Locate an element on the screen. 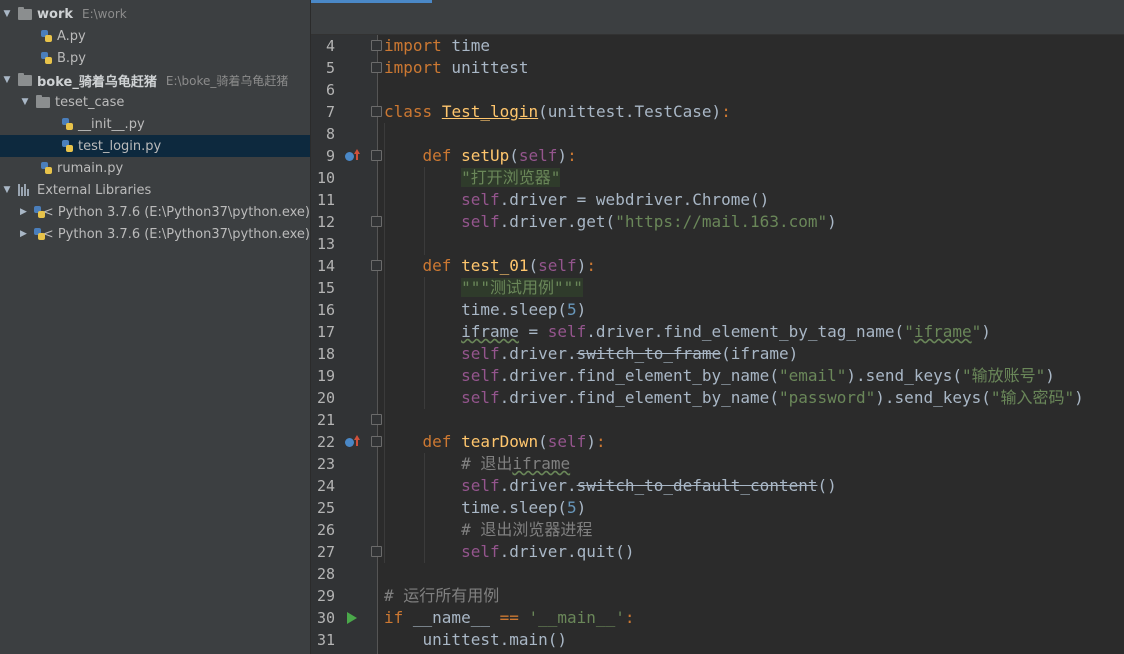 Image resolution: width=1124 pixels, height=654 pixels. line-number: 12 is located at coordinates (325, 222).